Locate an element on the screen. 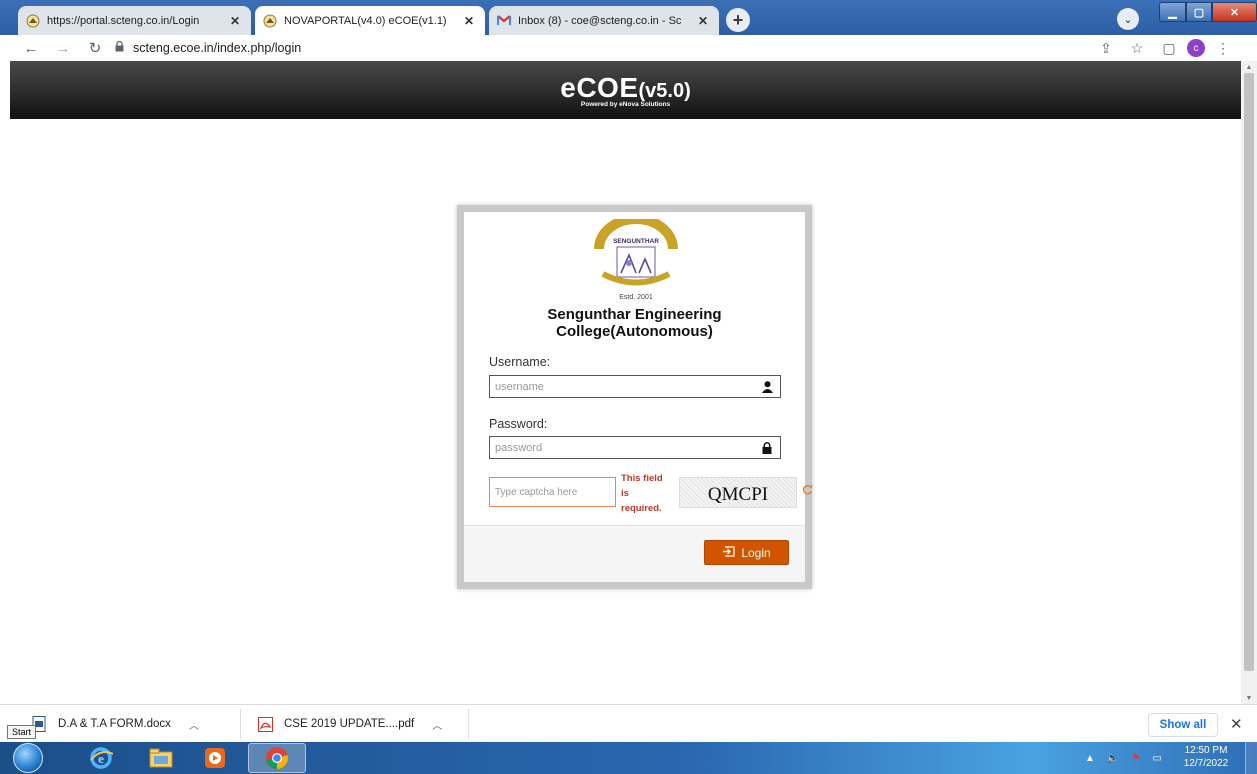 The width and height of the screenshot is (1257, 774). pdf-icon is located at coordinates (265, 724).